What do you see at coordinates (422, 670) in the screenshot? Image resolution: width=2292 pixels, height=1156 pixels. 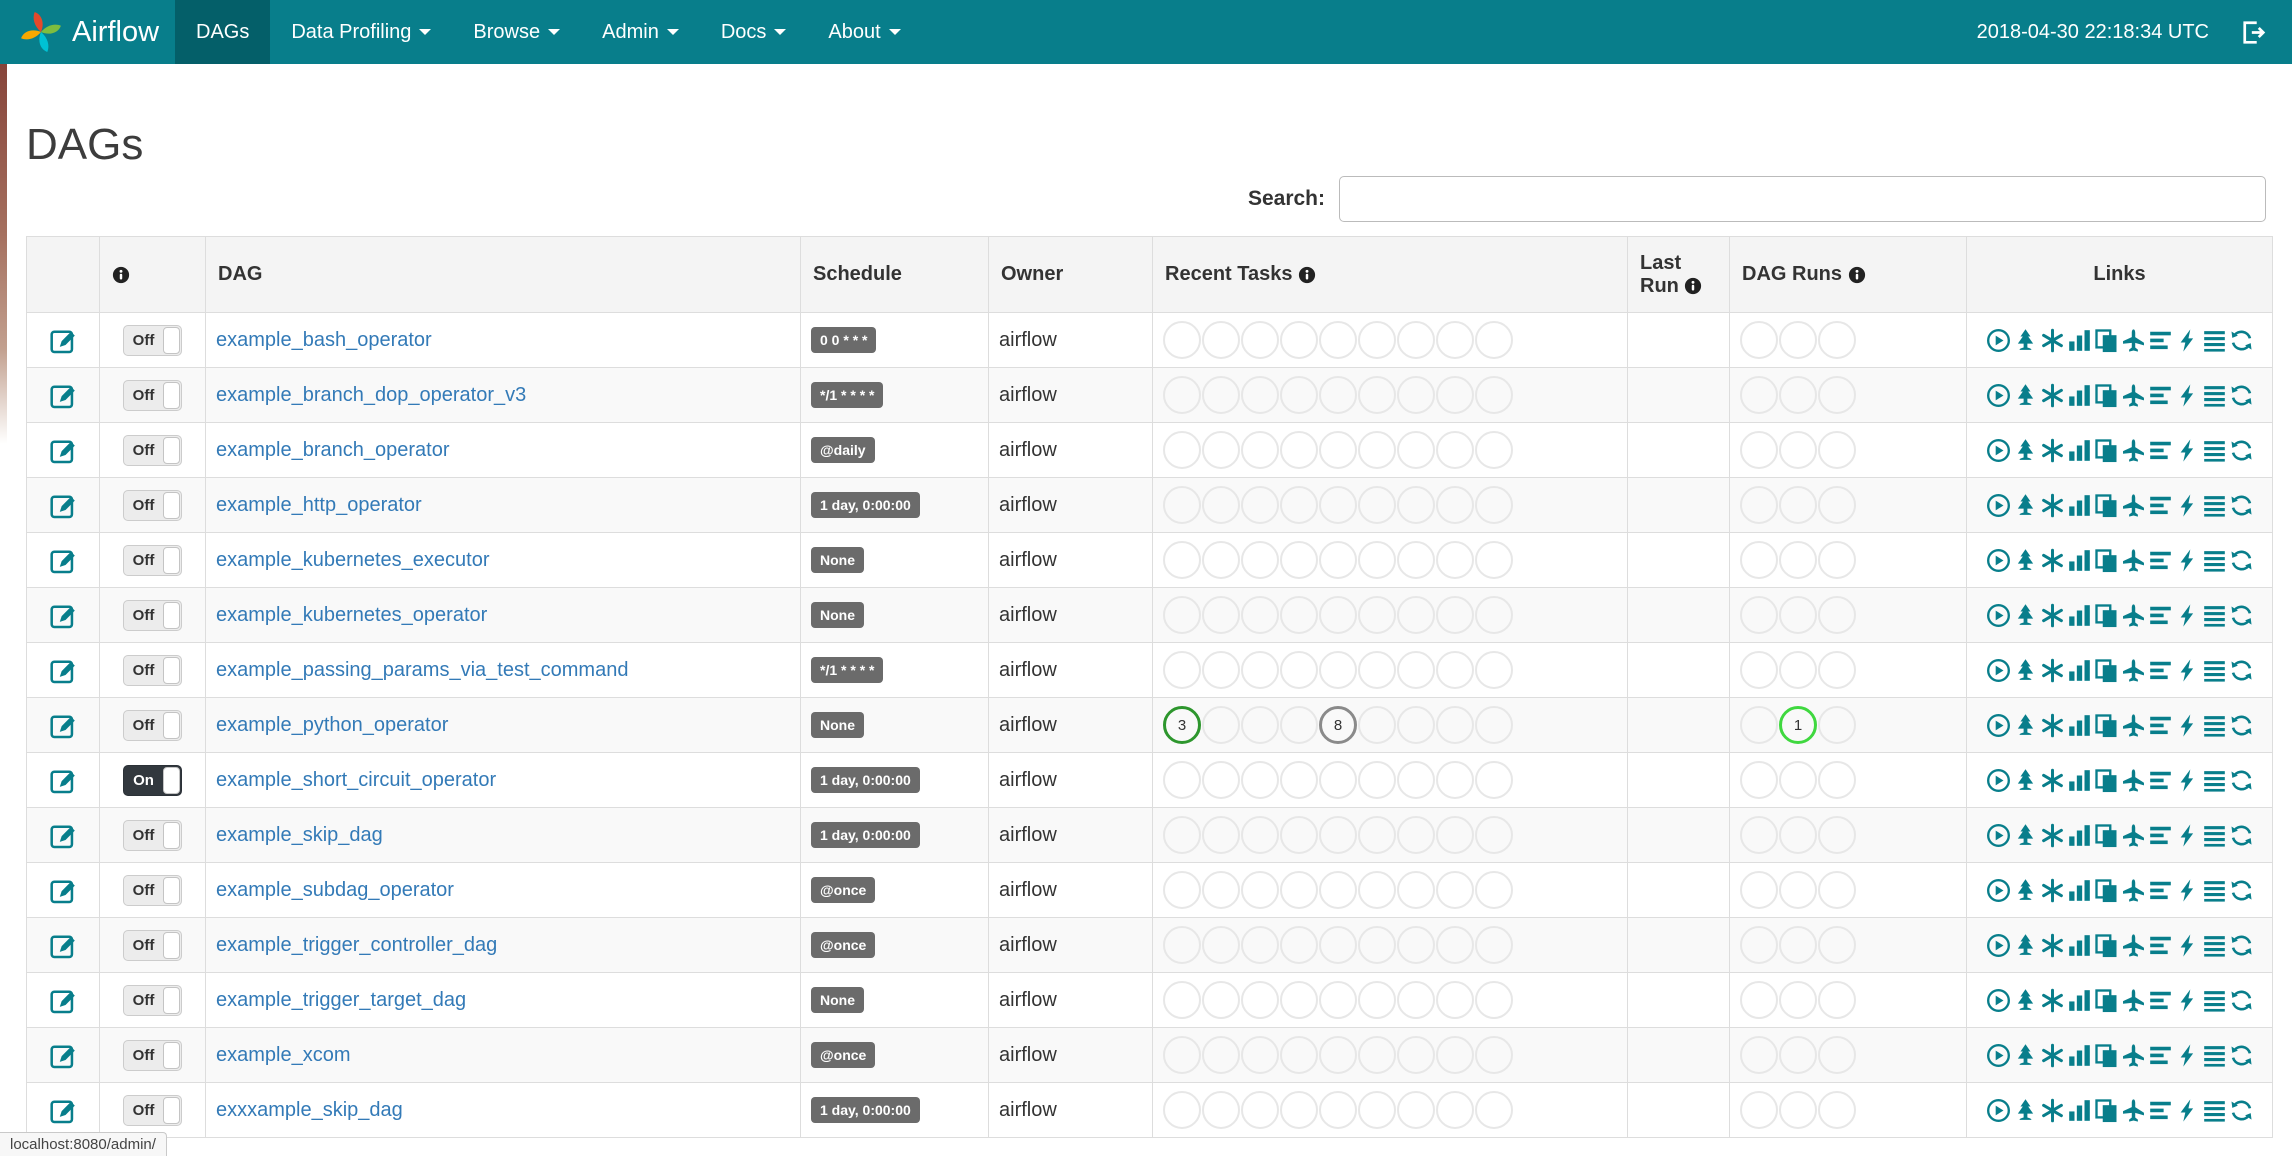 I see `dag-link: example_passing_params_via_test_command` at bounding box center [422, 670].